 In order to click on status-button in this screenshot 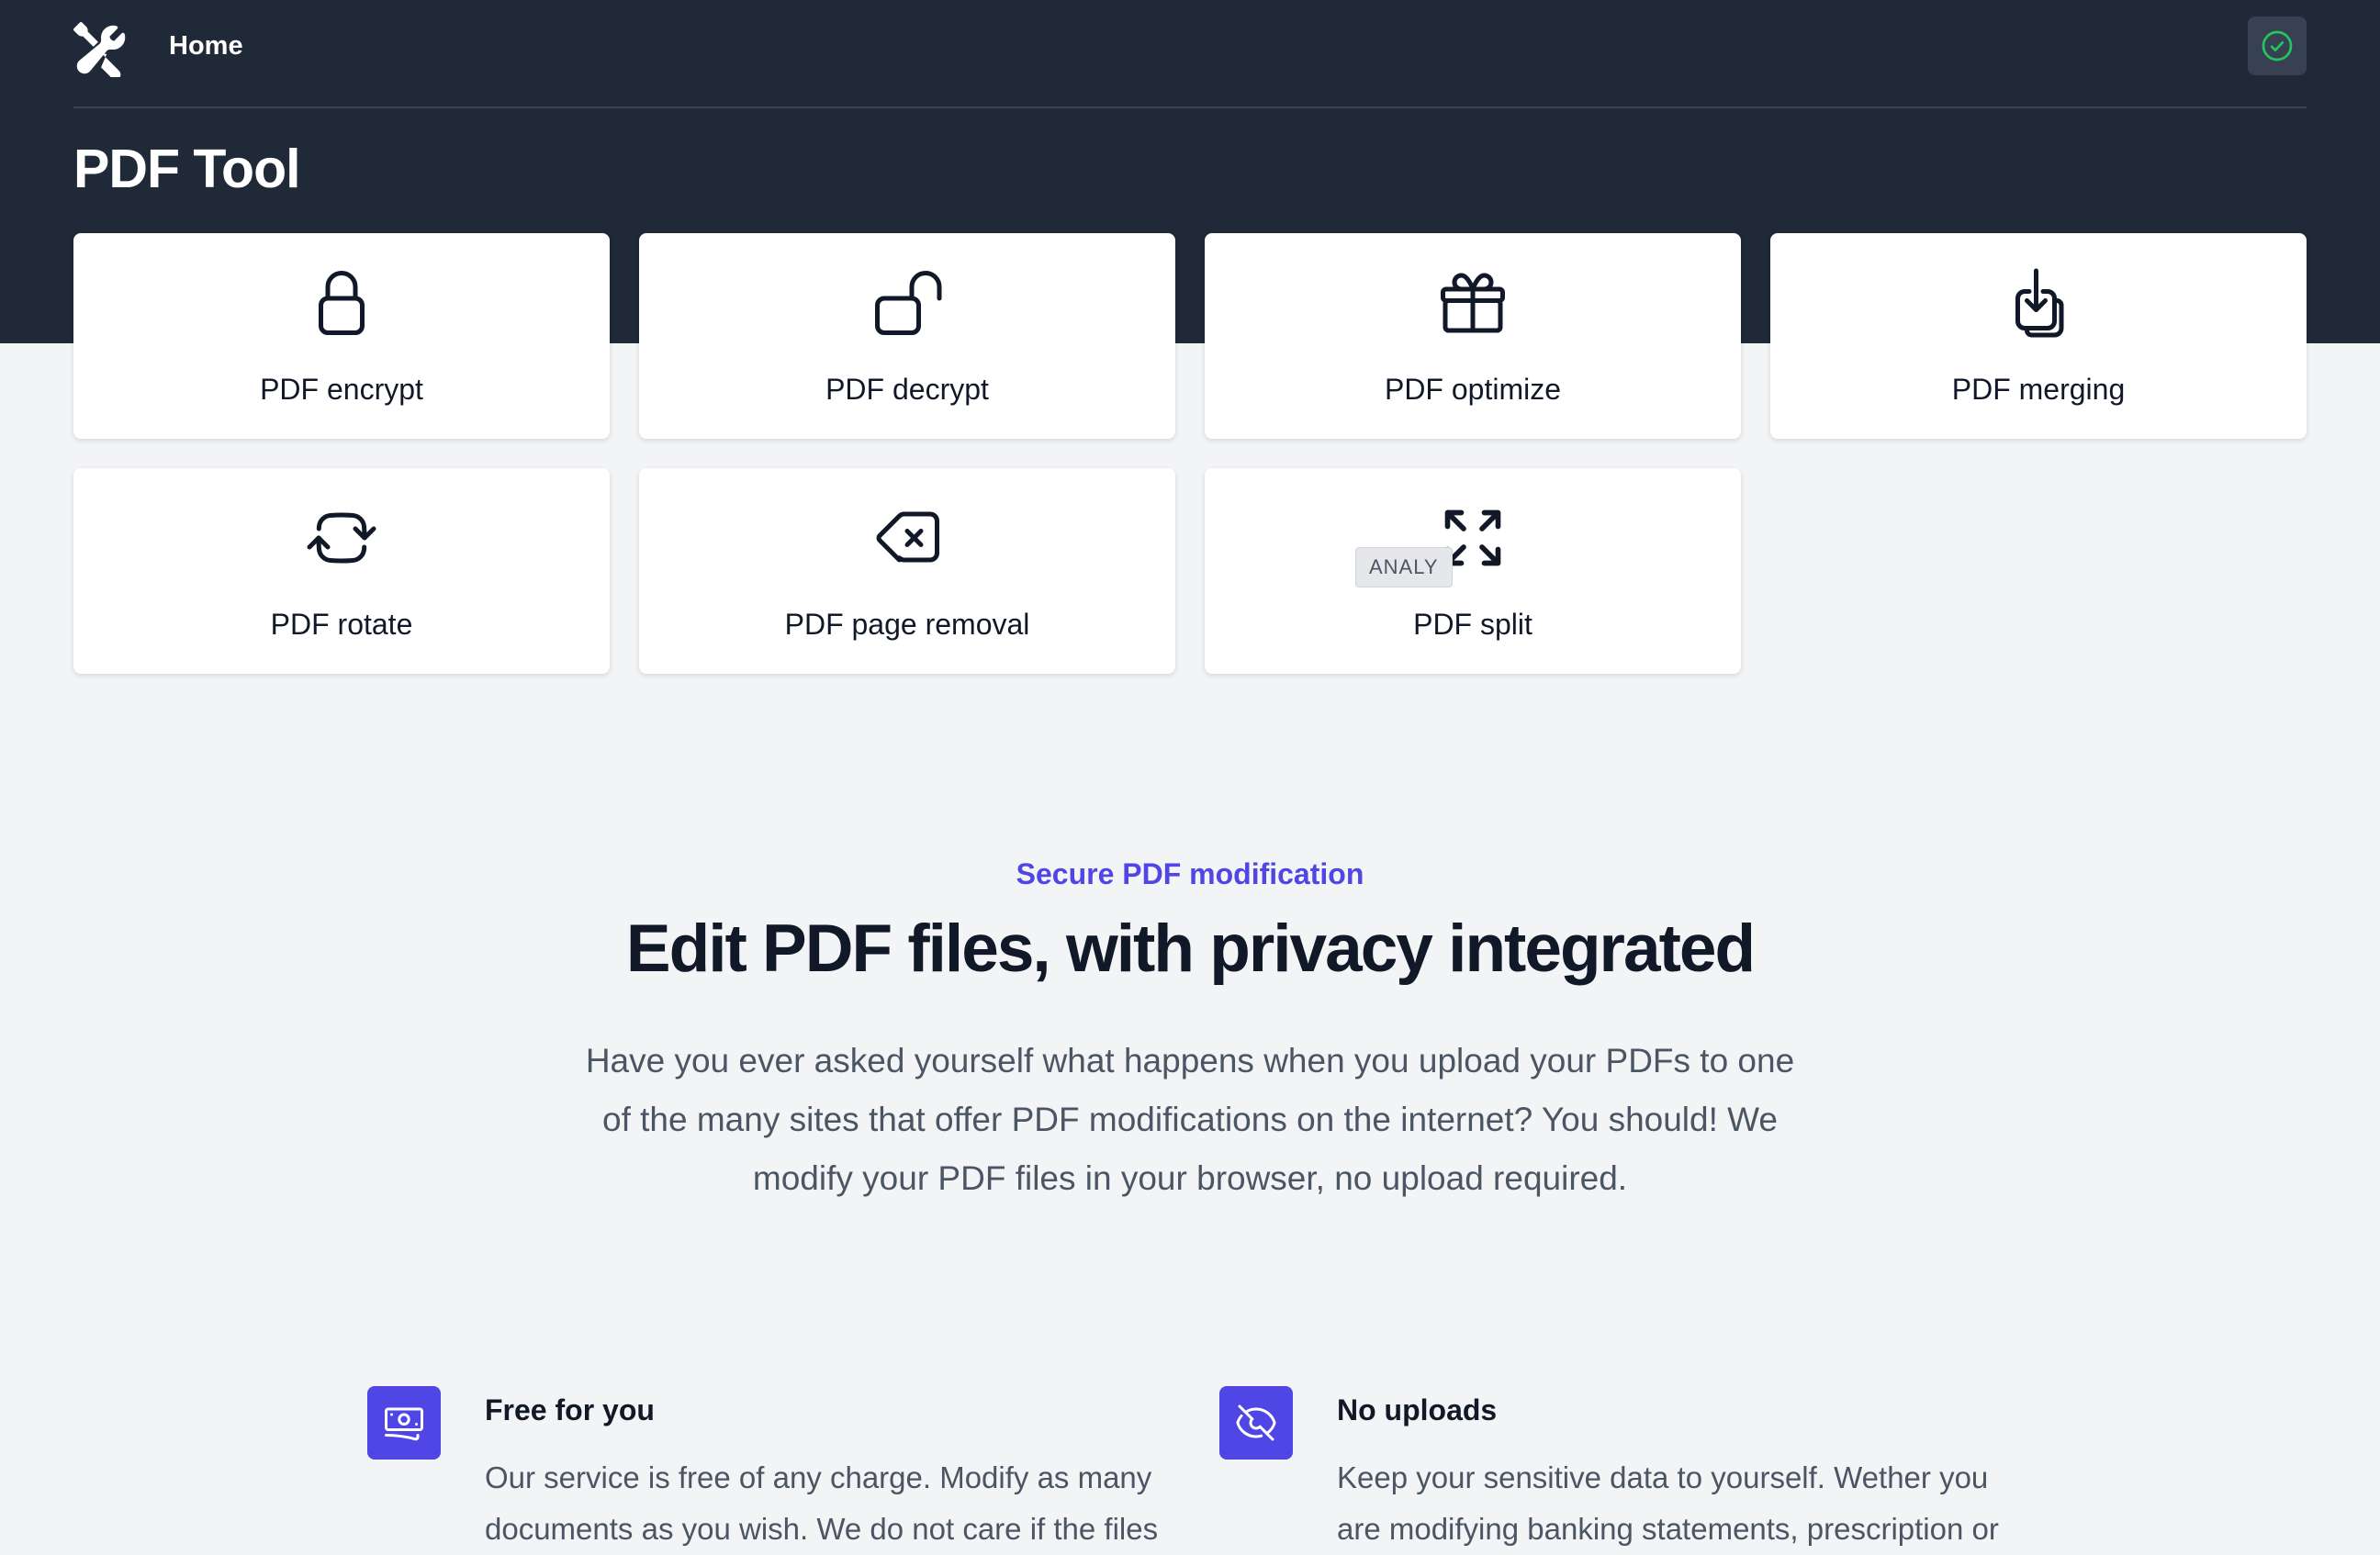, I will do `click(2277, 46)`.